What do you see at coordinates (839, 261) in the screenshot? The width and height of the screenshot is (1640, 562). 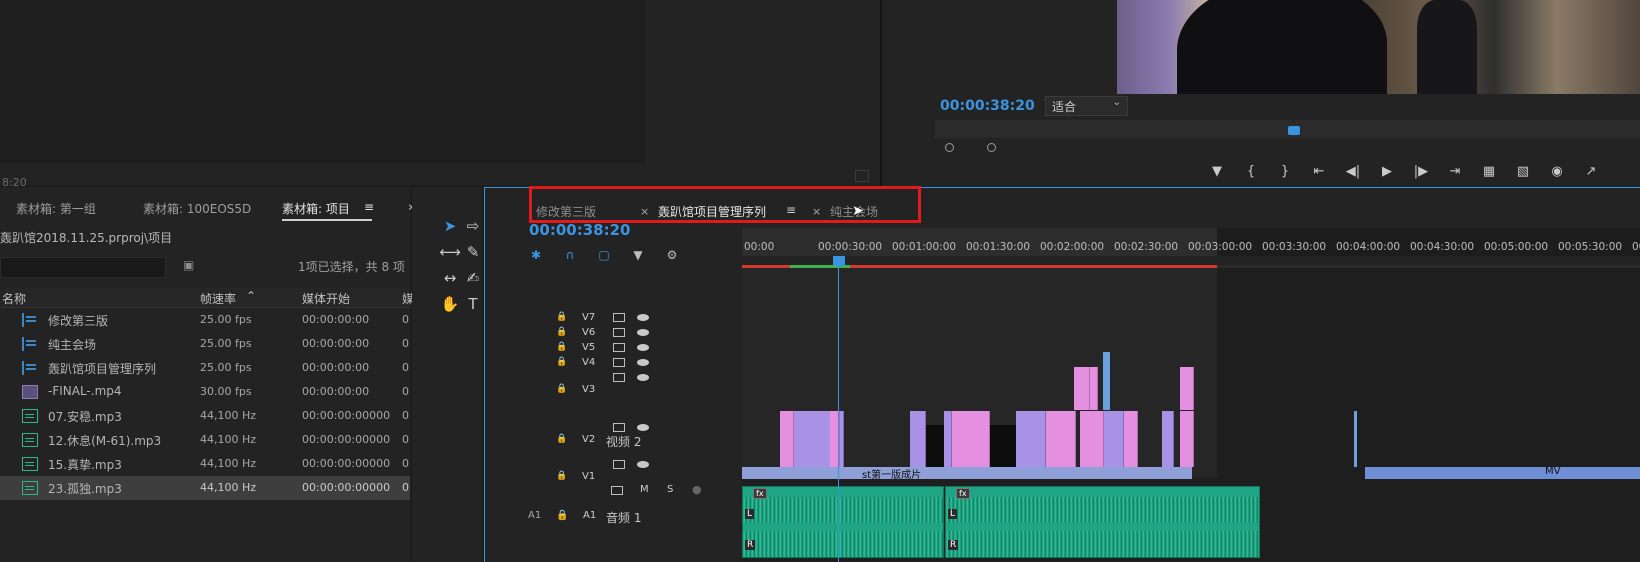 I see `timeline-playhead` at bounding box center [839, 261].